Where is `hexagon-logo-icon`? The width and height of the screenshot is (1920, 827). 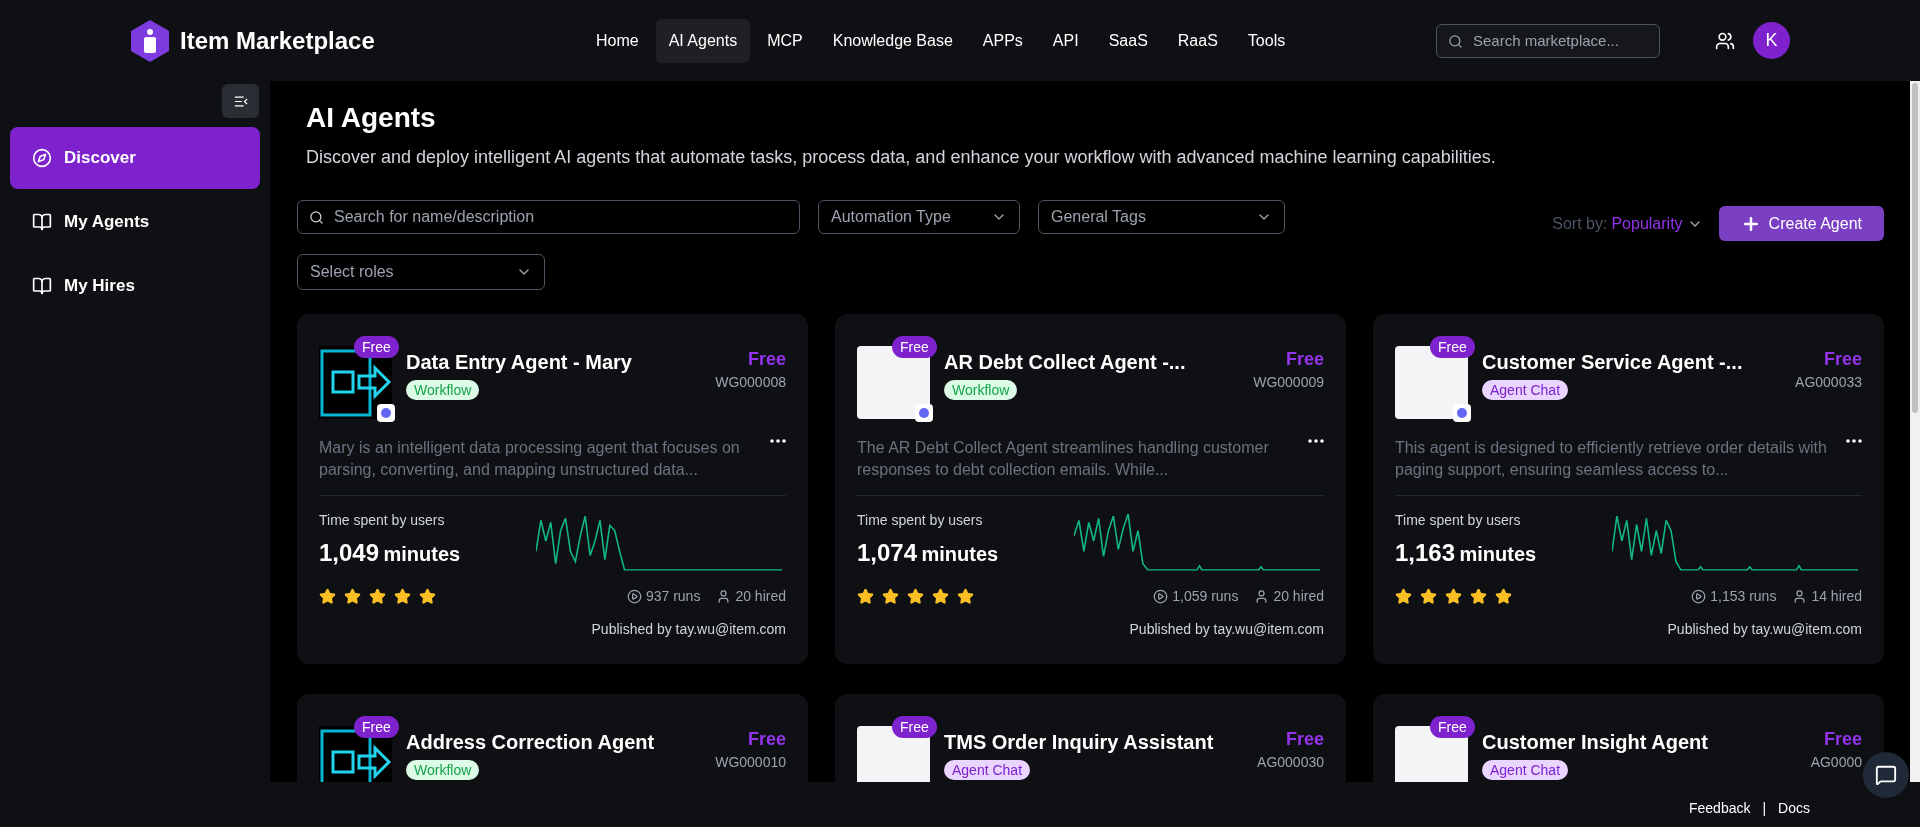 hexagon-logo-icon is located at coordinates (150, 40).